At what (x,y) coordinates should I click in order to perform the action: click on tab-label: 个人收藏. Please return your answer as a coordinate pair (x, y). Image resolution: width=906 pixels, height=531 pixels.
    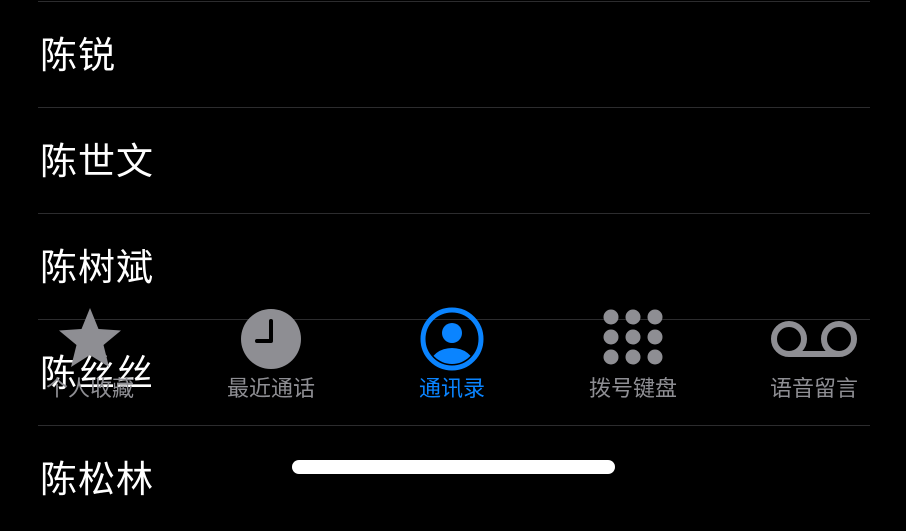
    Looking at the image, I should click on (89, 389).